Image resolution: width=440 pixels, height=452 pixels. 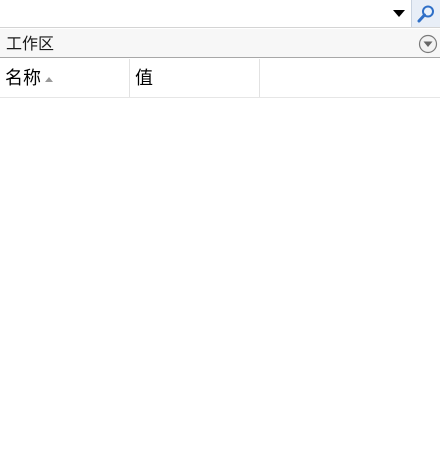 I want to click on workspace-title: 工作区, so click(x=30, y=43).